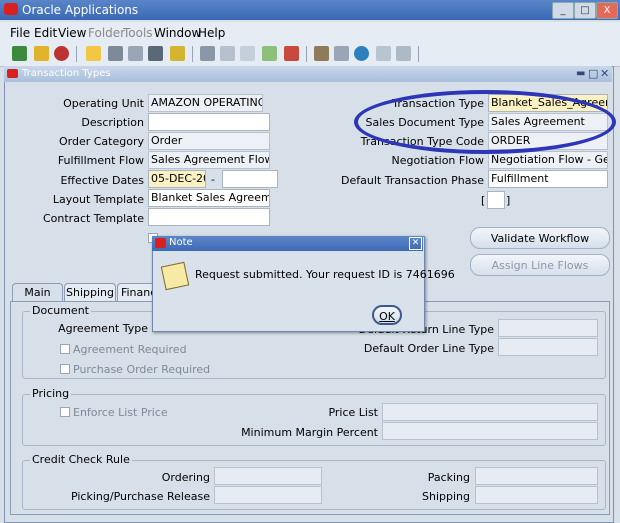 This screenshot has height=523, width=620. Describe the element at coordinates (19, 53) in the screenshot. I see `new-record-icon` at that location.